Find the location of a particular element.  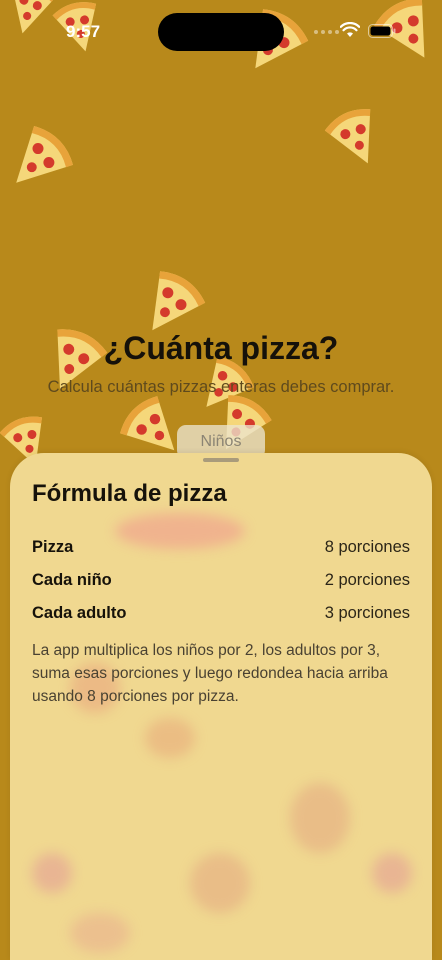

sheet-title: Fórmula de pizza is located at coordinates (129, 493).